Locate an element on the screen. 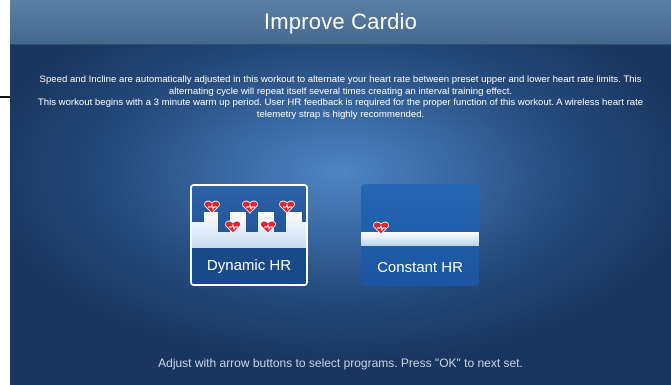  title-bar: Improve Cardio is located at coordinates (340, 22).